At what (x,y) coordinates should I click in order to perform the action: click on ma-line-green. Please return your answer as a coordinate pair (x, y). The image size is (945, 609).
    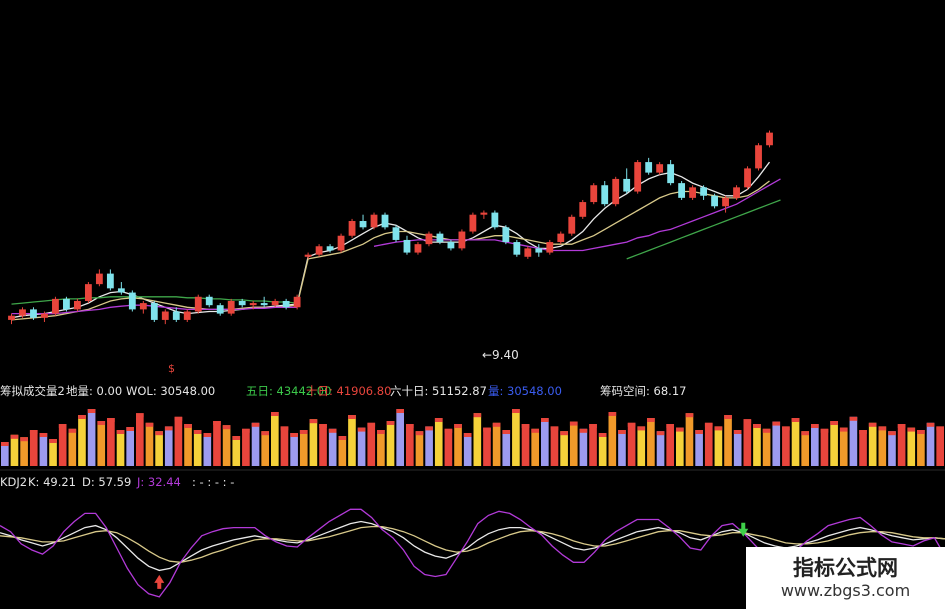
    Looking at the image, I should click on (396, 252).